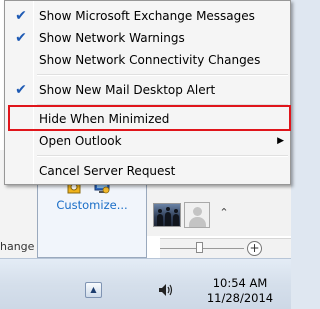 This screenshot has width=320, height=309. I want to click on menu-item-show-connectivity-changes: Show Network Connectivity Changes, so click(147, 60).